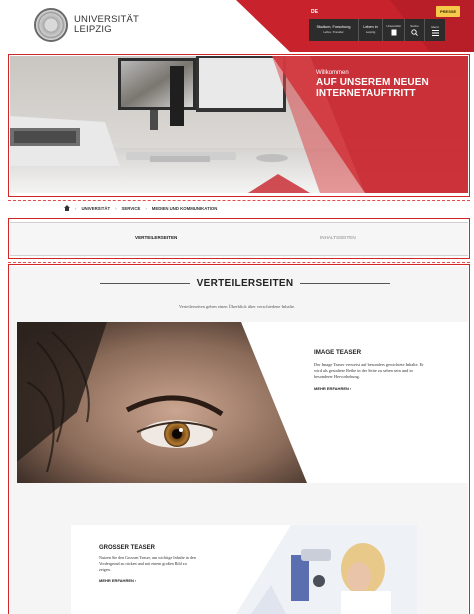 The image size is (474, 614). I want to click on breadcrumb-item-service: SERVICE, so click(131, 208).